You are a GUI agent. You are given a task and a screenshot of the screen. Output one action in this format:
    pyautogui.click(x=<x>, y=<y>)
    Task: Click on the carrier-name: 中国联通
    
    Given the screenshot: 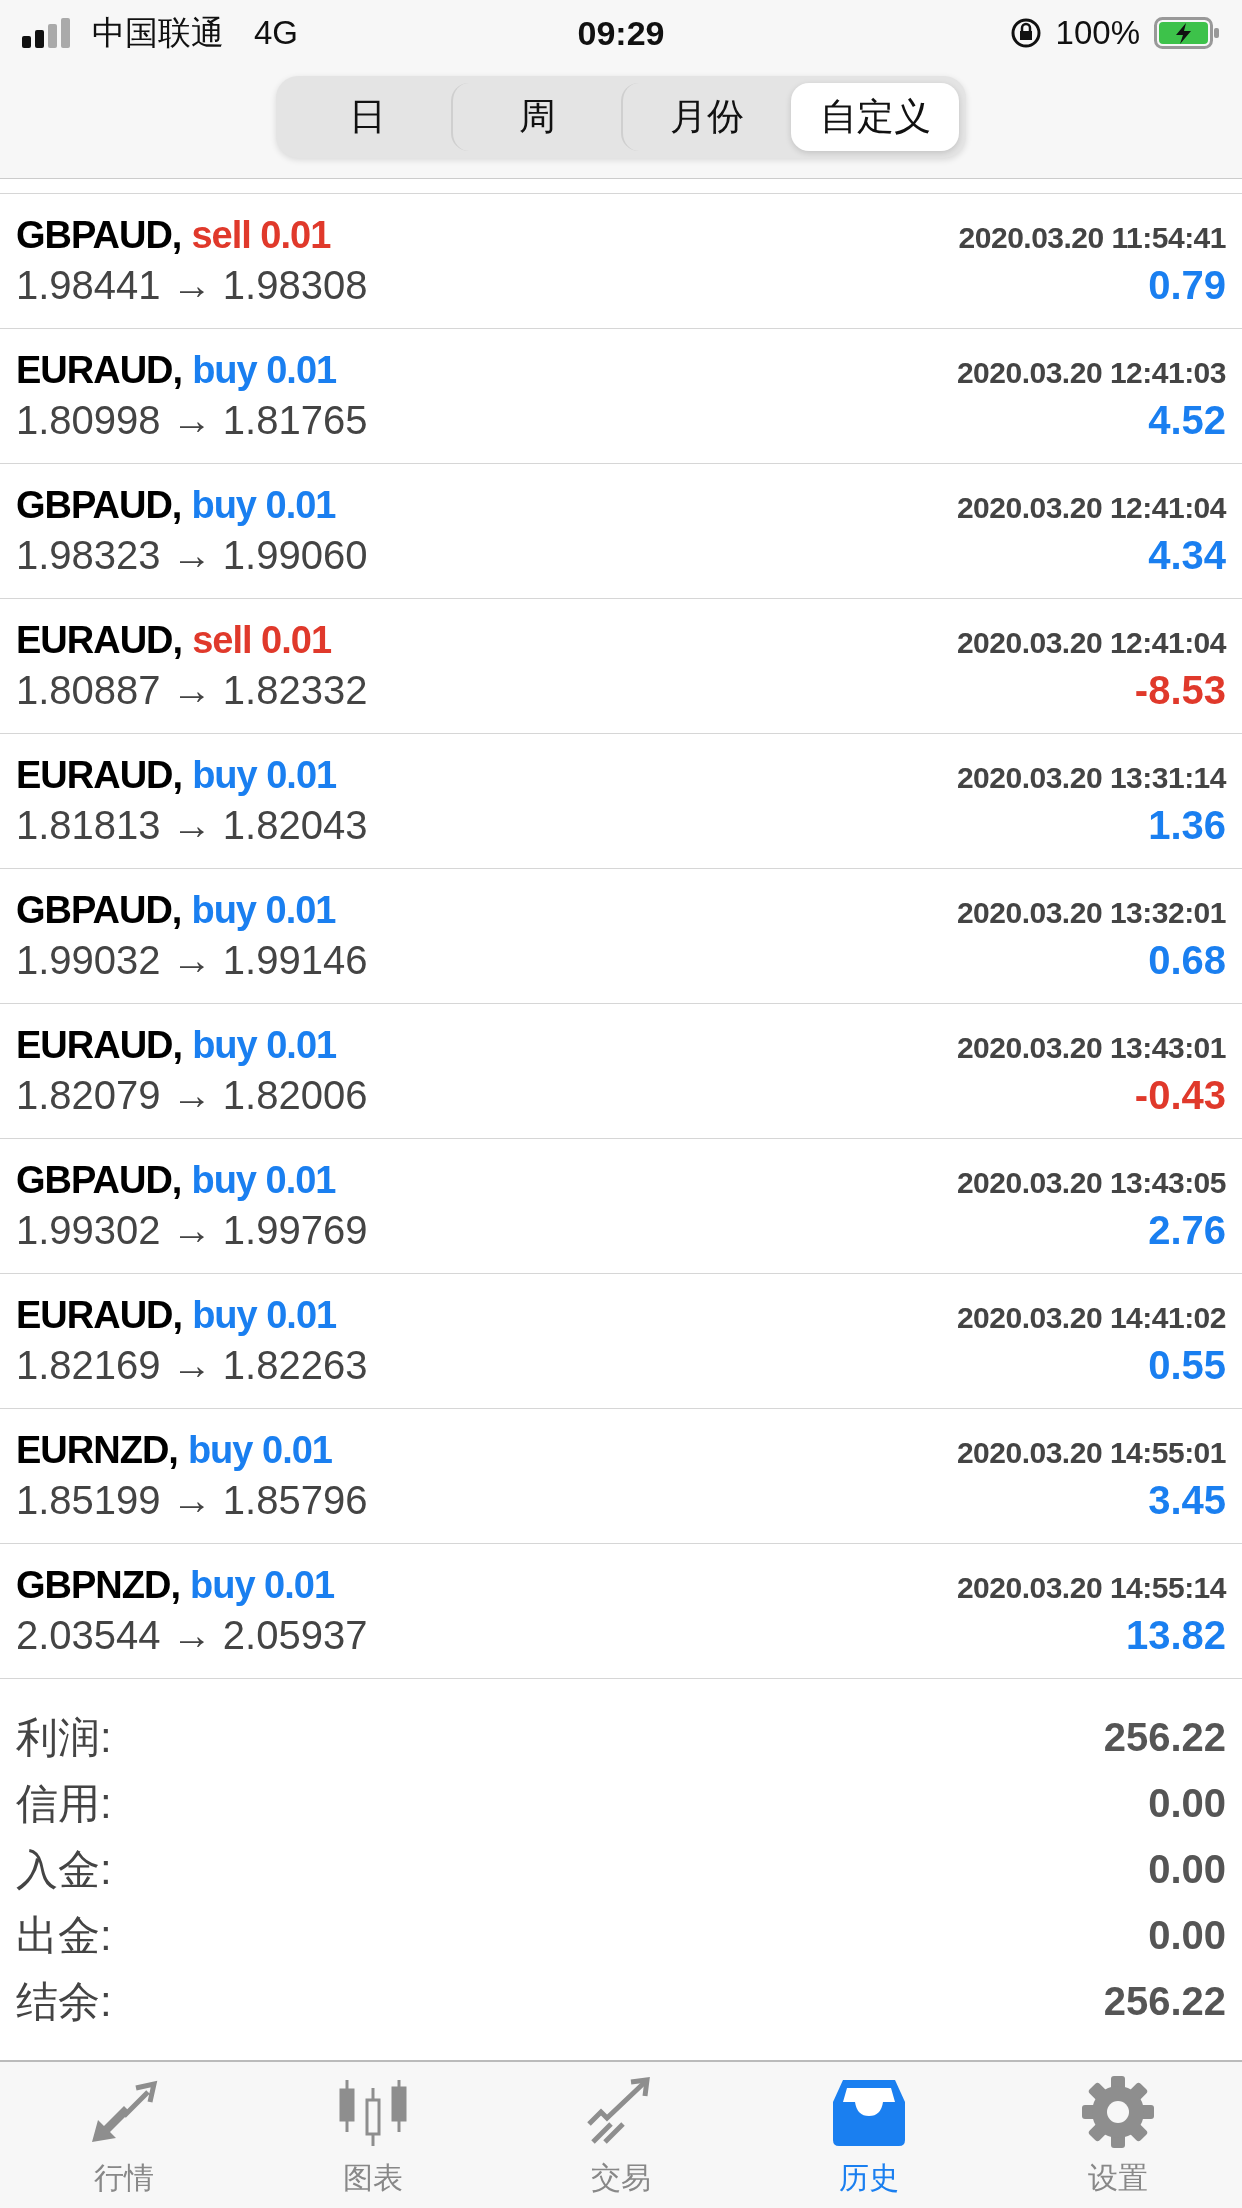 What is the action you would take?
    pyautogui.click(x=158, y=32)
    